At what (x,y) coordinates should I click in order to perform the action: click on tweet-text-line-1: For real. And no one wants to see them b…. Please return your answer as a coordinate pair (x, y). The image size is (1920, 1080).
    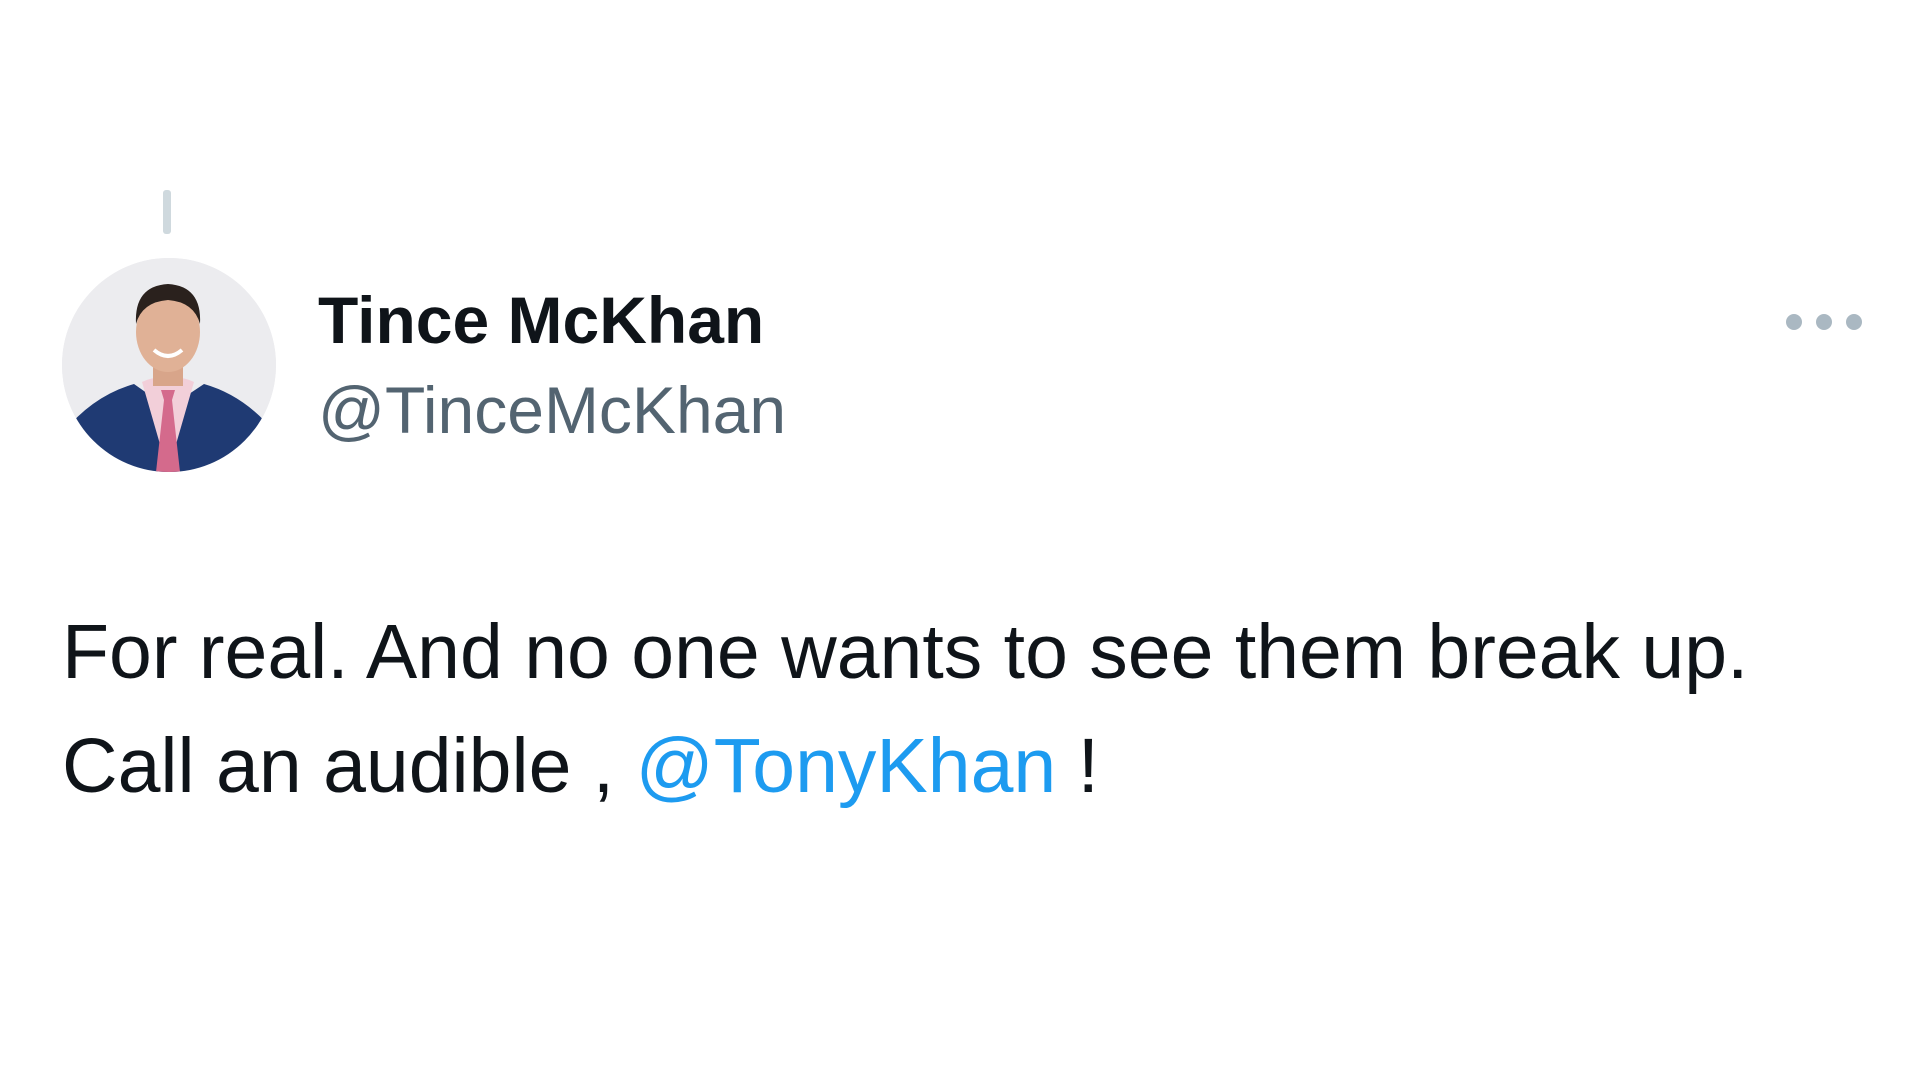
    Looking at the image, I should click on (905, 652).